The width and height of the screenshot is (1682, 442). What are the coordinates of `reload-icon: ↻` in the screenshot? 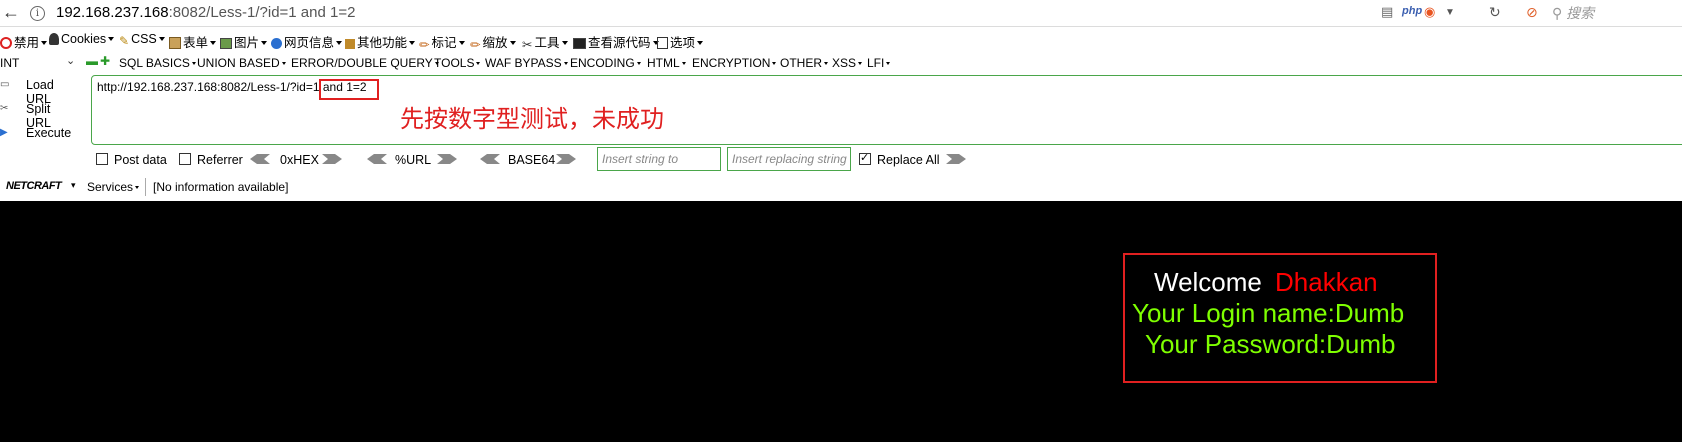 It's located at (1495, 12).